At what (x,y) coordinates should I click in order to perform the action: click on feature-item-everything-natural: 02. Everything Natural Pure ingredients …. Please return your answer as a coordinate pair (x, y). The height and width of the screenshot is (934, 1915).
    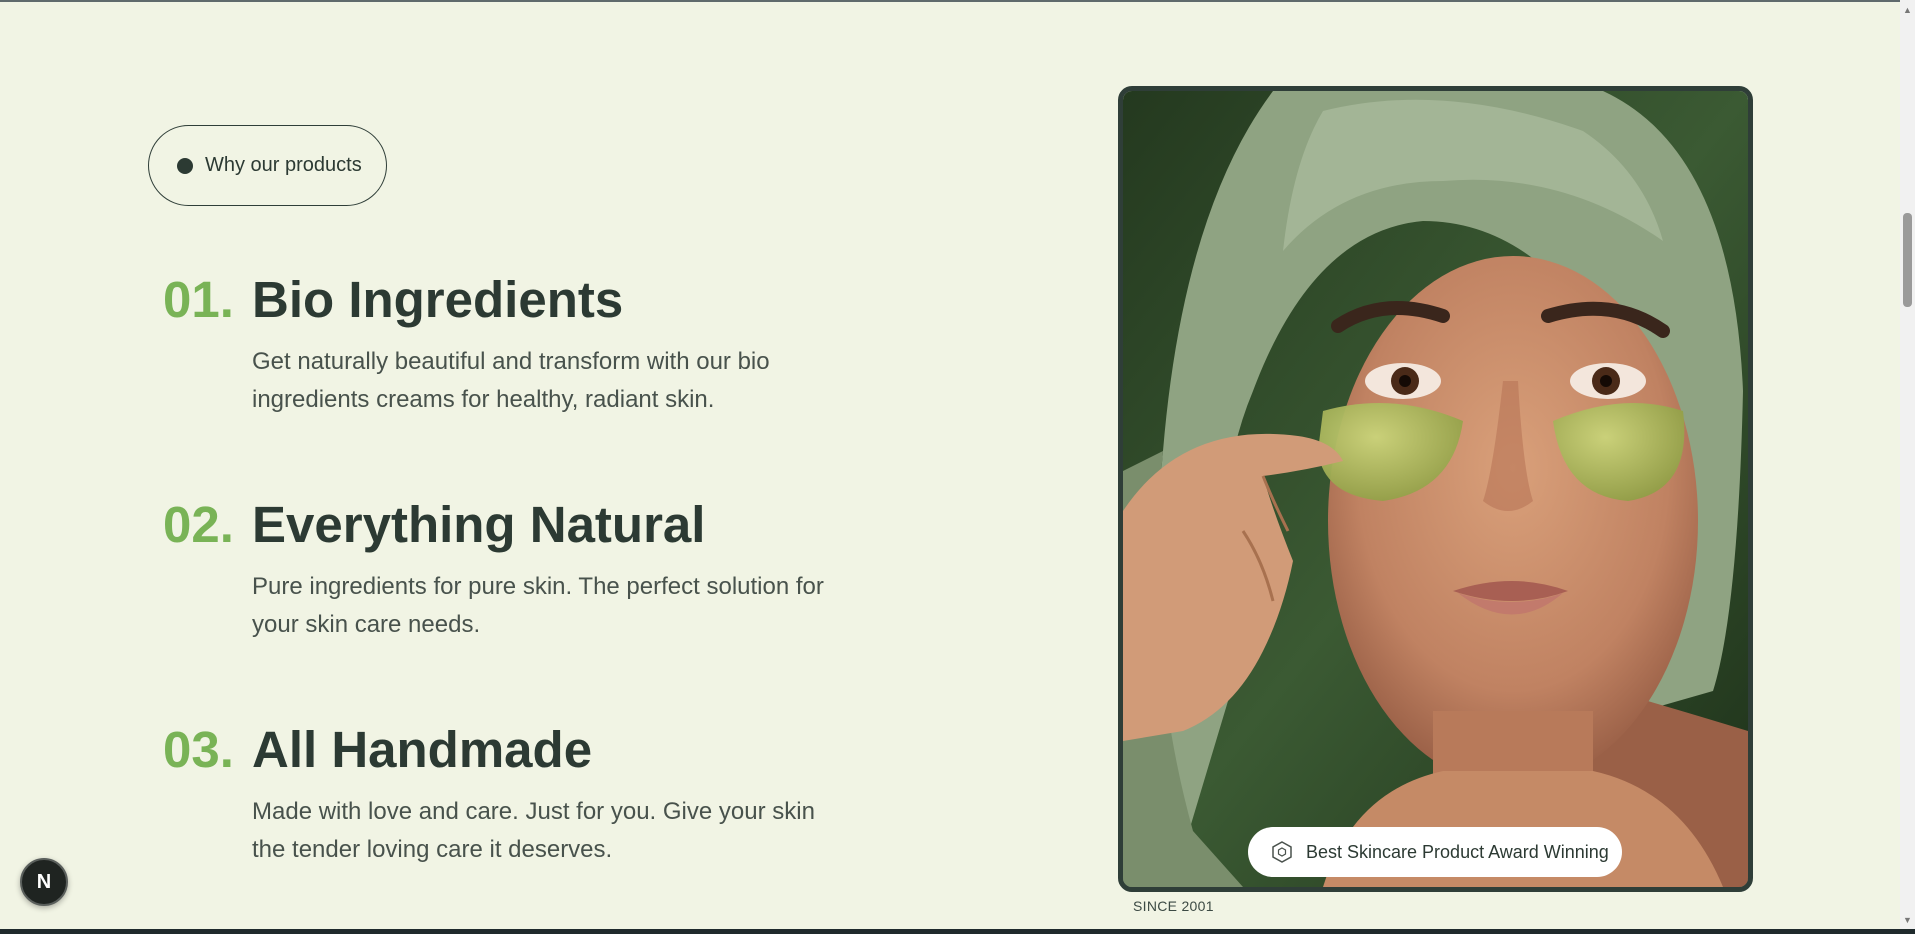
    Looking at the image, I should click on (513, 569).